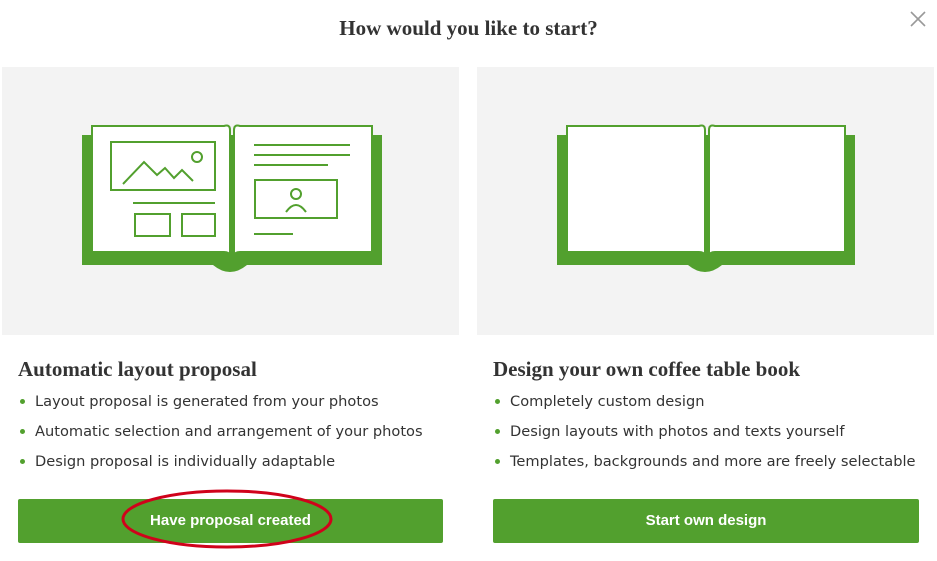  Describe the element at coordinates (706, 198) in the screenshot. I see `blank-book-icon` at that location.